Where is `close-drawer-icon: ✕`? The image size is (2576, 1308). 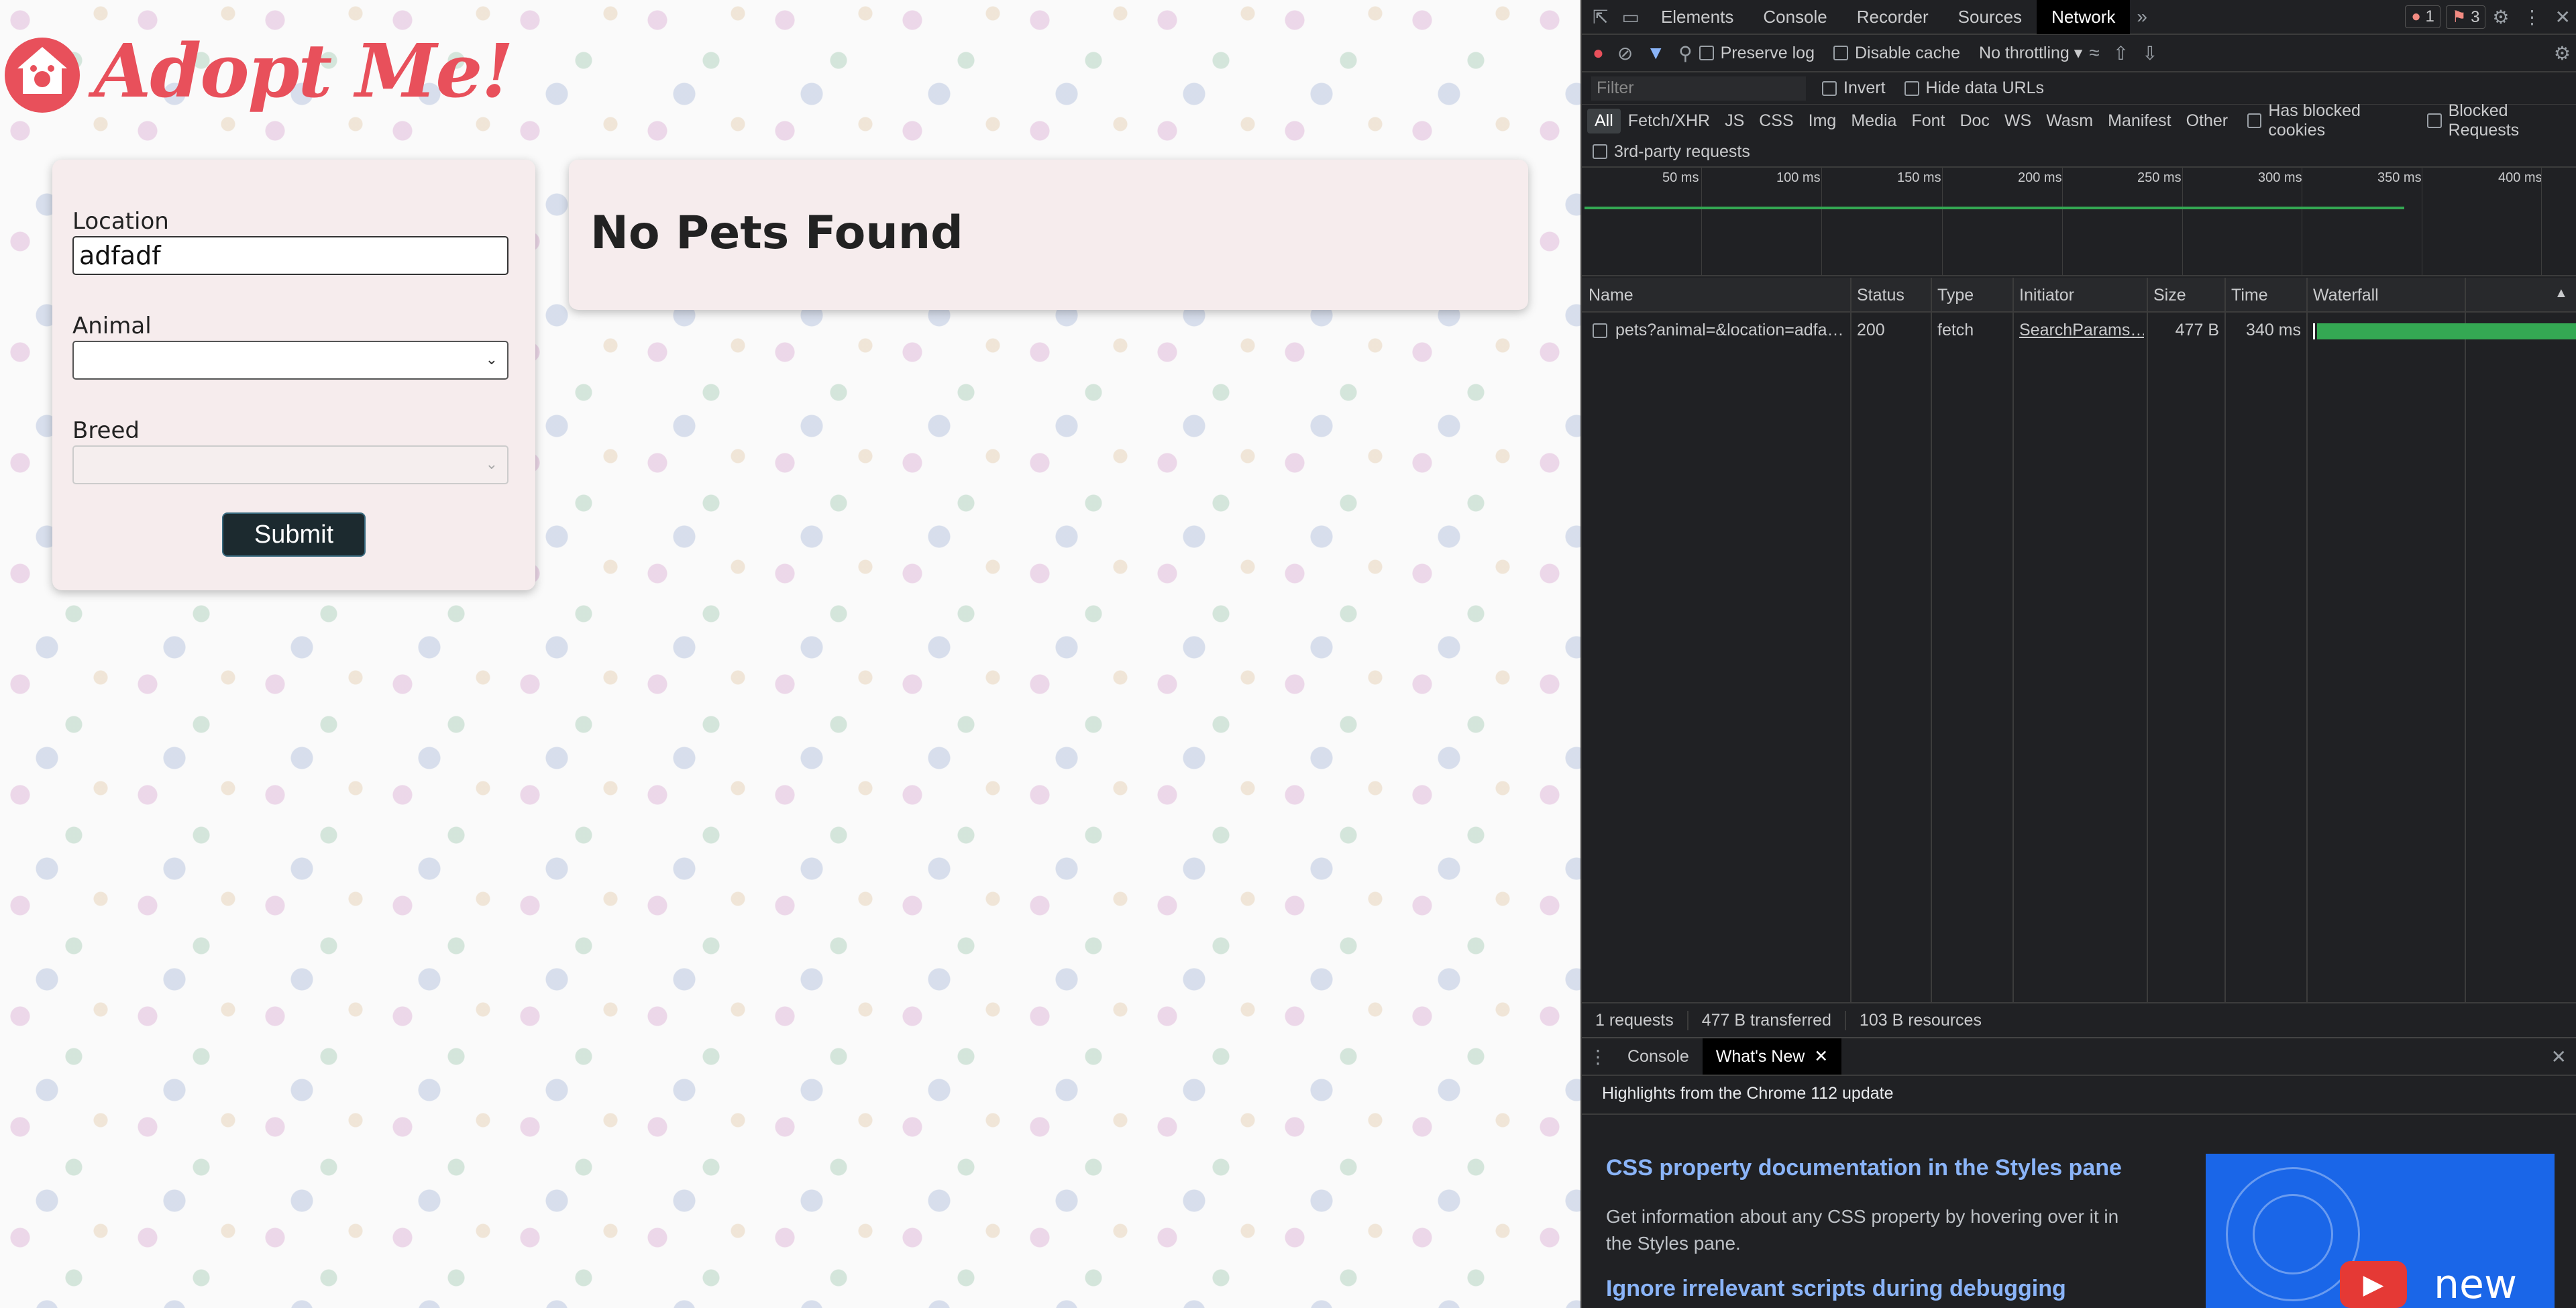
close-drawer-icon: ✕ is located at coordinates (2559, 1057).